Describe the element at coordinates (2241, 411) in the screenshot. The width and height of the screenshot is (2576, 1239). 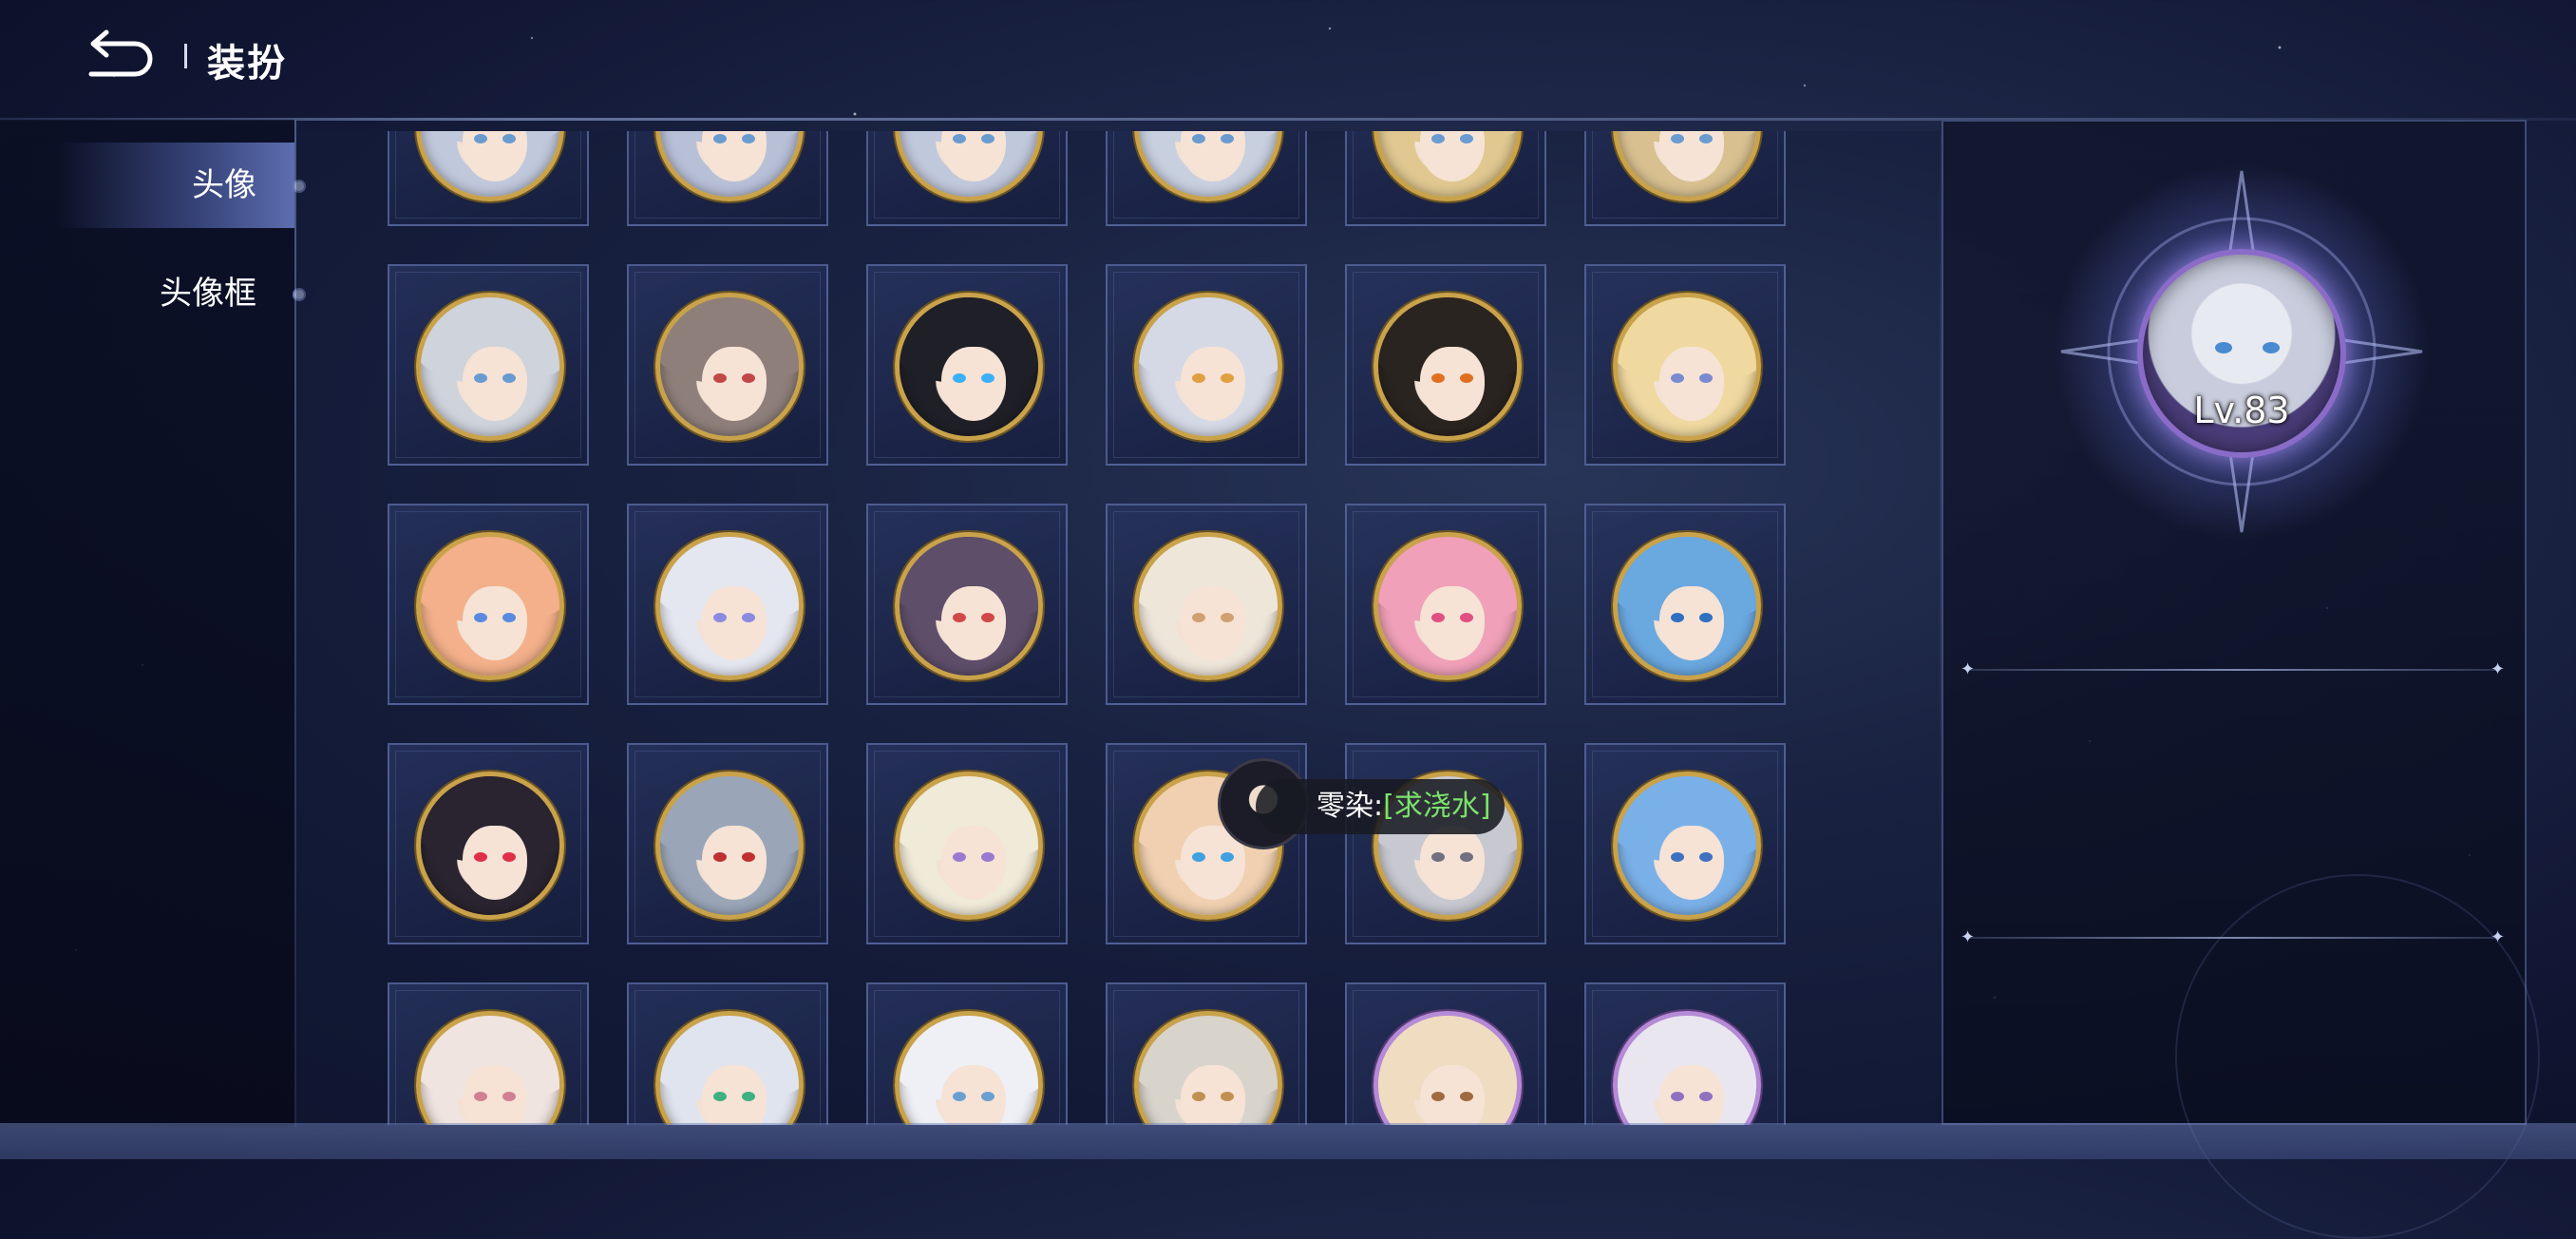
I see `player-level: Lv.83` at that location.